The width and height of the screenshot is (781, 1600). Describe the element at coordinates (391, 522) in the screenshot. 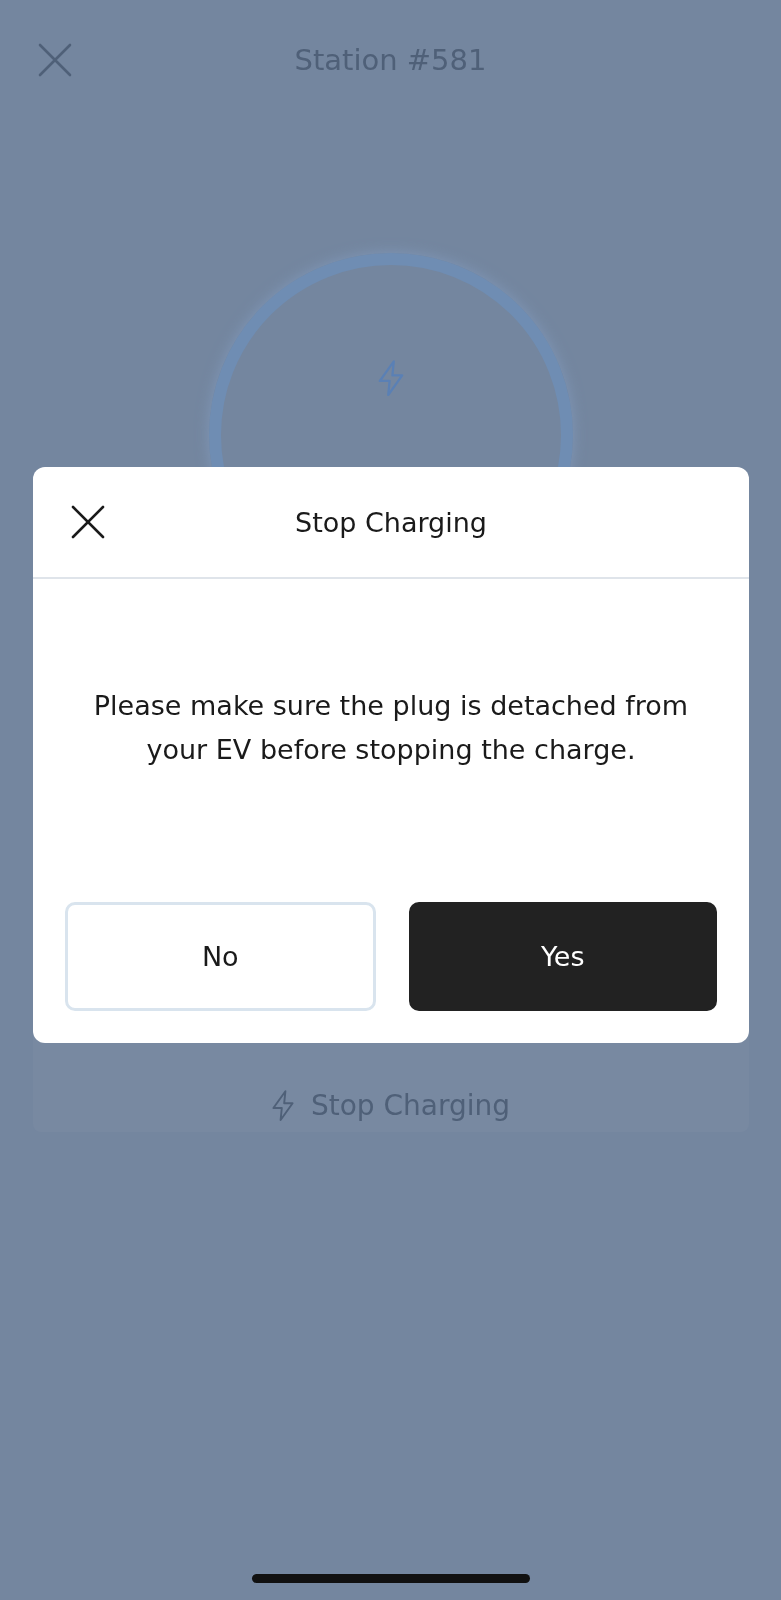

I see `dialog-title: Stop Charging` at that location.